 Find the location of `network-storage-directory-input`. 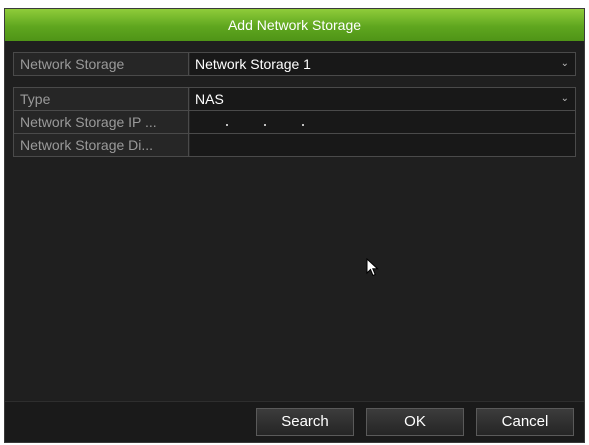

network-storage-directory-input is located at coordinates (382, 145).